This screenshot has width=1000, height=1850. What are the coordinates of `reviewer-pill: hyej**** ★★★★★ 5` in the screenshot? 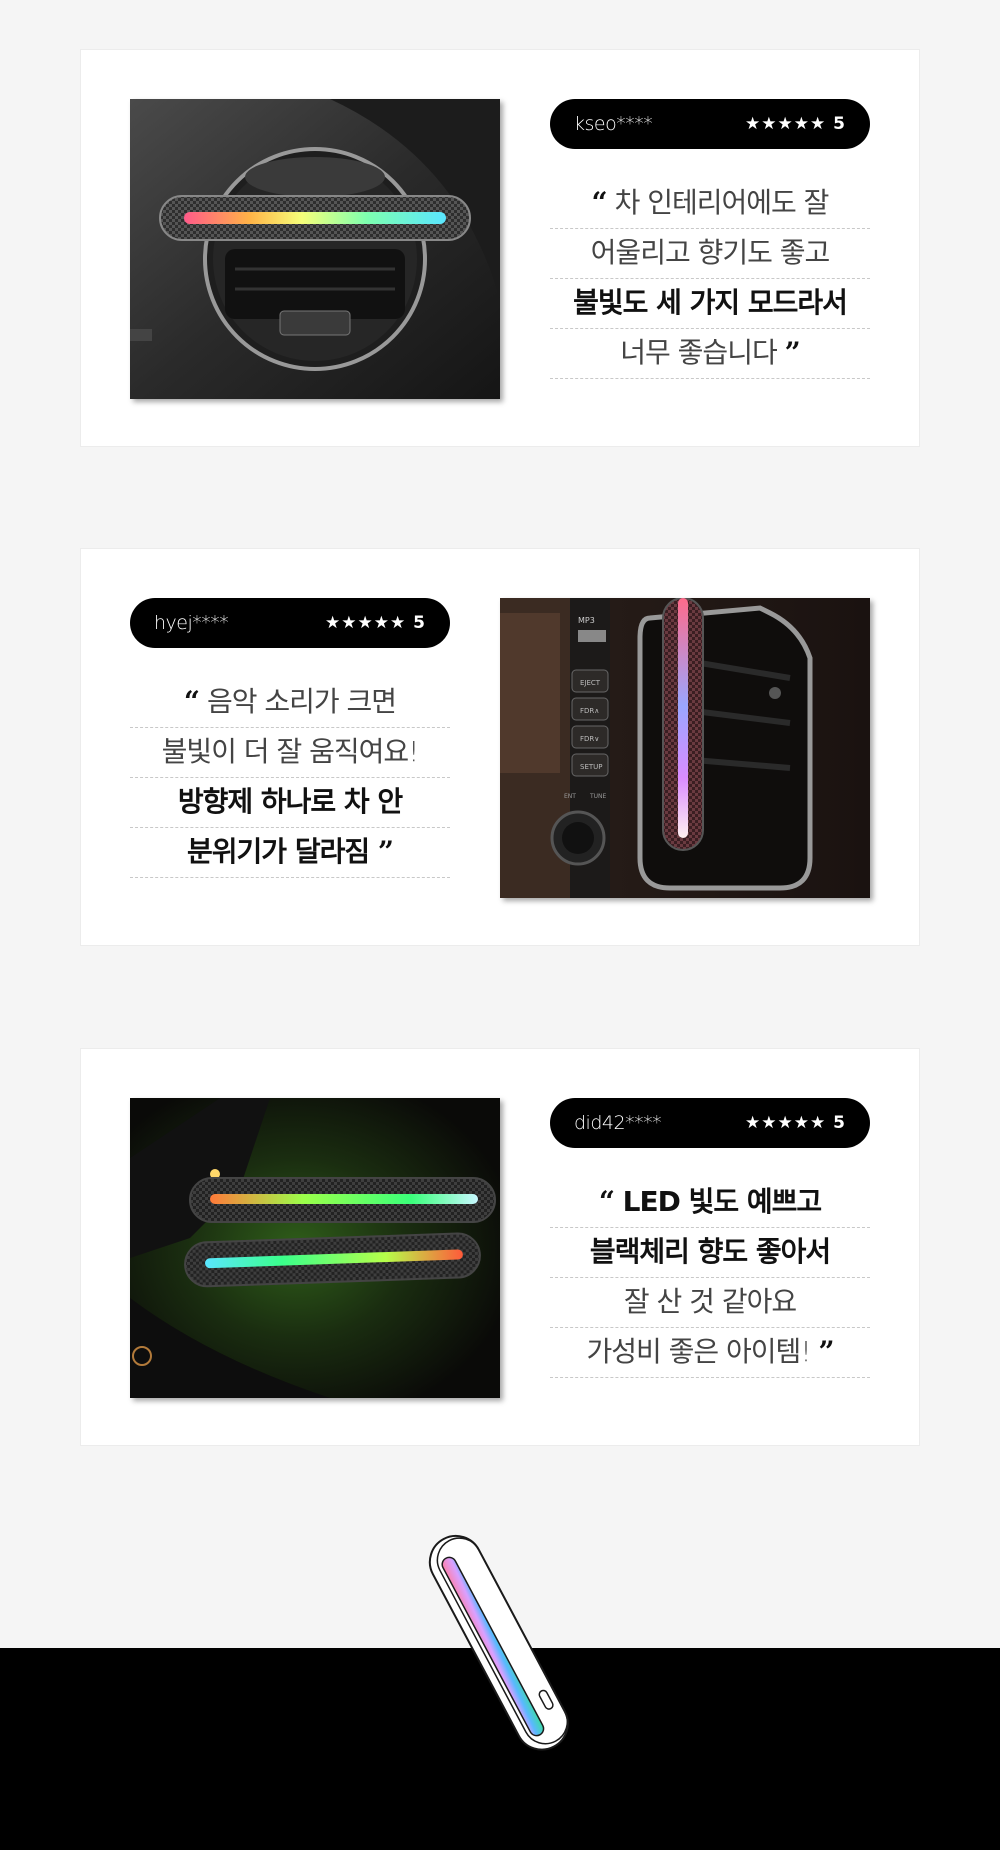 It's located at (290, 623).